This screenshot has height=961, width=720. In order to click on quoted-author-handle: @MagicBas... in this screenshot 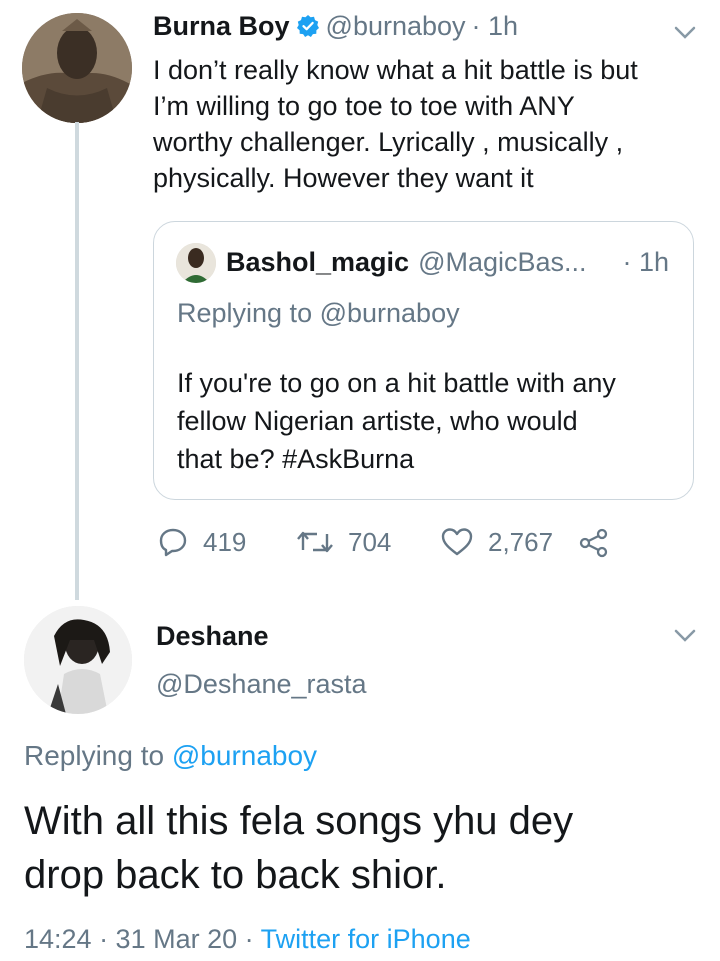, I will do `click(502, 261)`.